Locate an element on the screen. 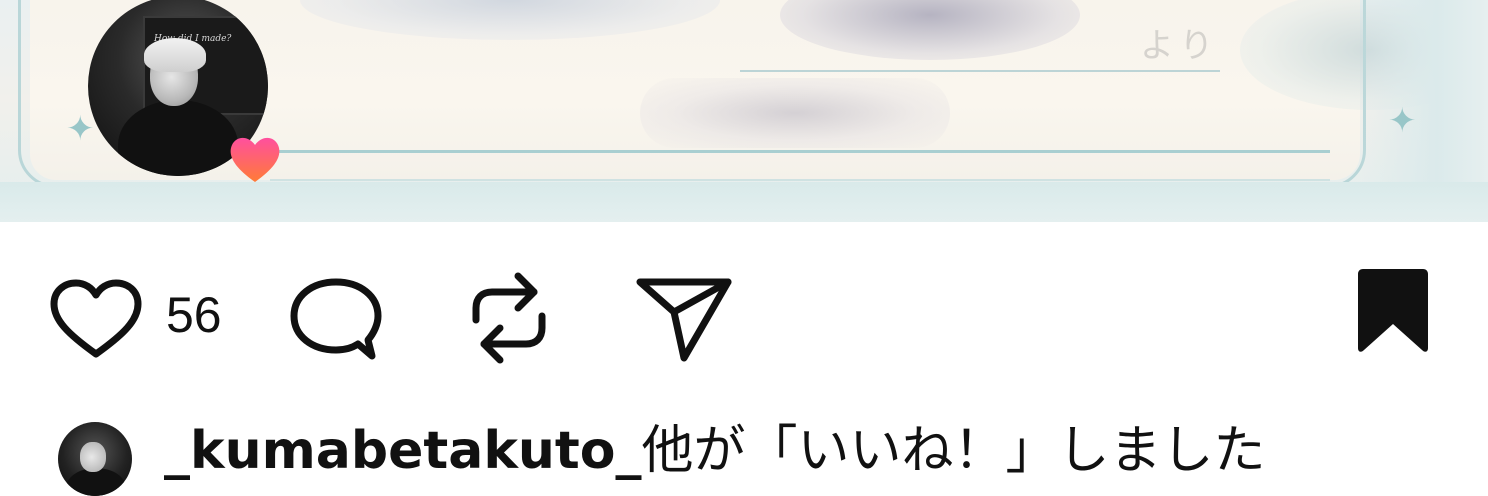 The image size is (1488, 496). author-avatar: How did I made? is located at coordinates (184, 91).